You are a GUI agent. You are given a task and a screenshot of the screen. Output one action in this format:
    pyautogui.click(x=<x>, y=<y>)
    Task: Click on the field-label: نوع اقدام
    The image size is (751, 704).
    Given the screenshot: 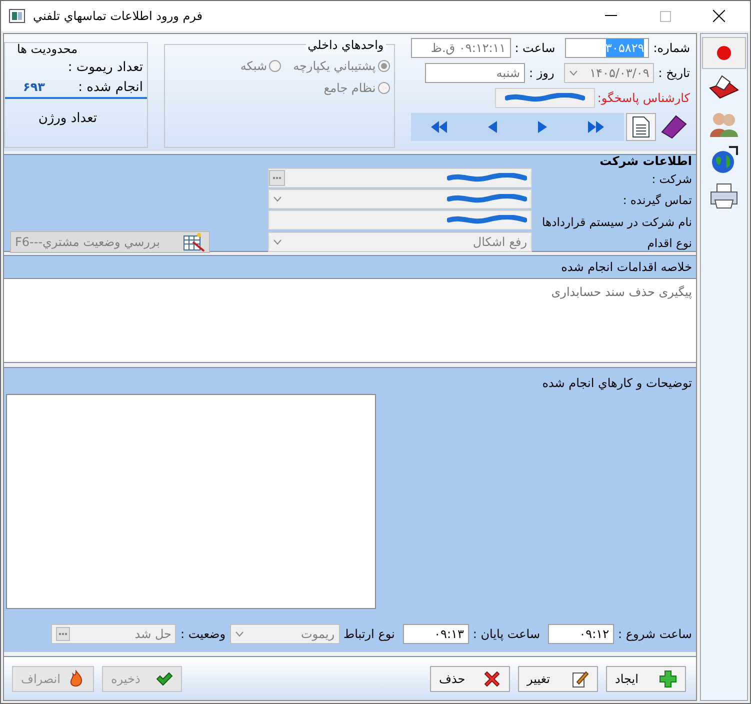 What is the action you would take?
    pyautogui.click(x=669, y=243)
    